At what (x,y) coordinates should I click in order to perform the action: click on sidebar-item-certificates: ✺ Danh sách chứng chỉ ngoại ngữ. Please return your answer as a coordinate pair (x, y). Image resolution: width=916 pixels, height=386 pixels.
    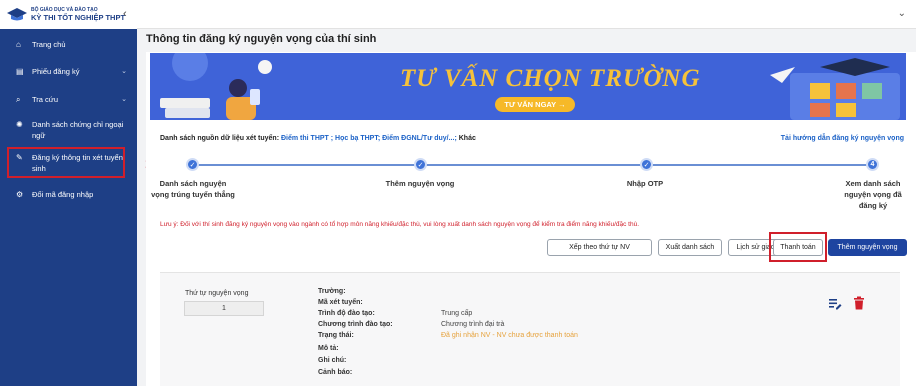
    Looking at the image, I should click on (68, 130).